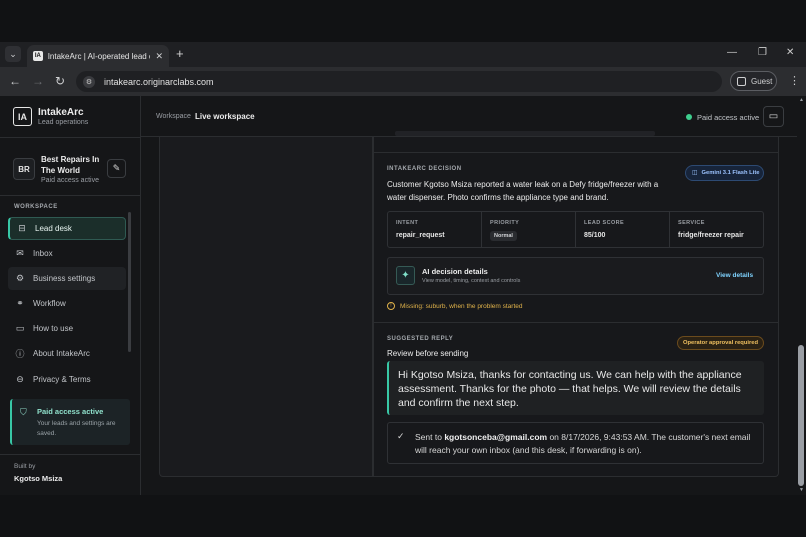  I want to click on site-info-icon: ⚙, so click(89, 81).